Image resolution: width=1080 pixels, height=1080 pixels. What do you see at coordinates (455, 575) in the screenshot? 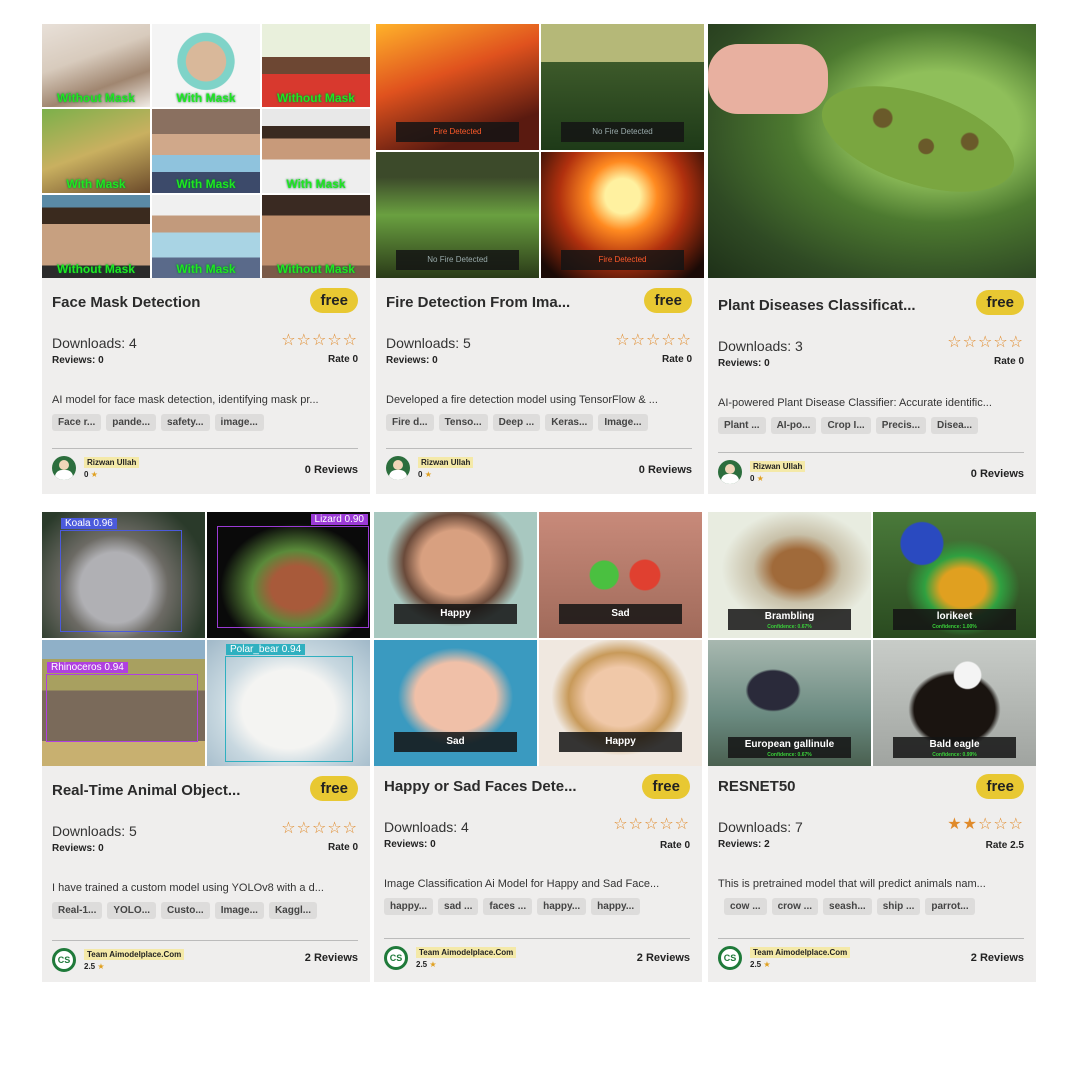
I see `image-tile: Happy` at bounding box center [455, 575].